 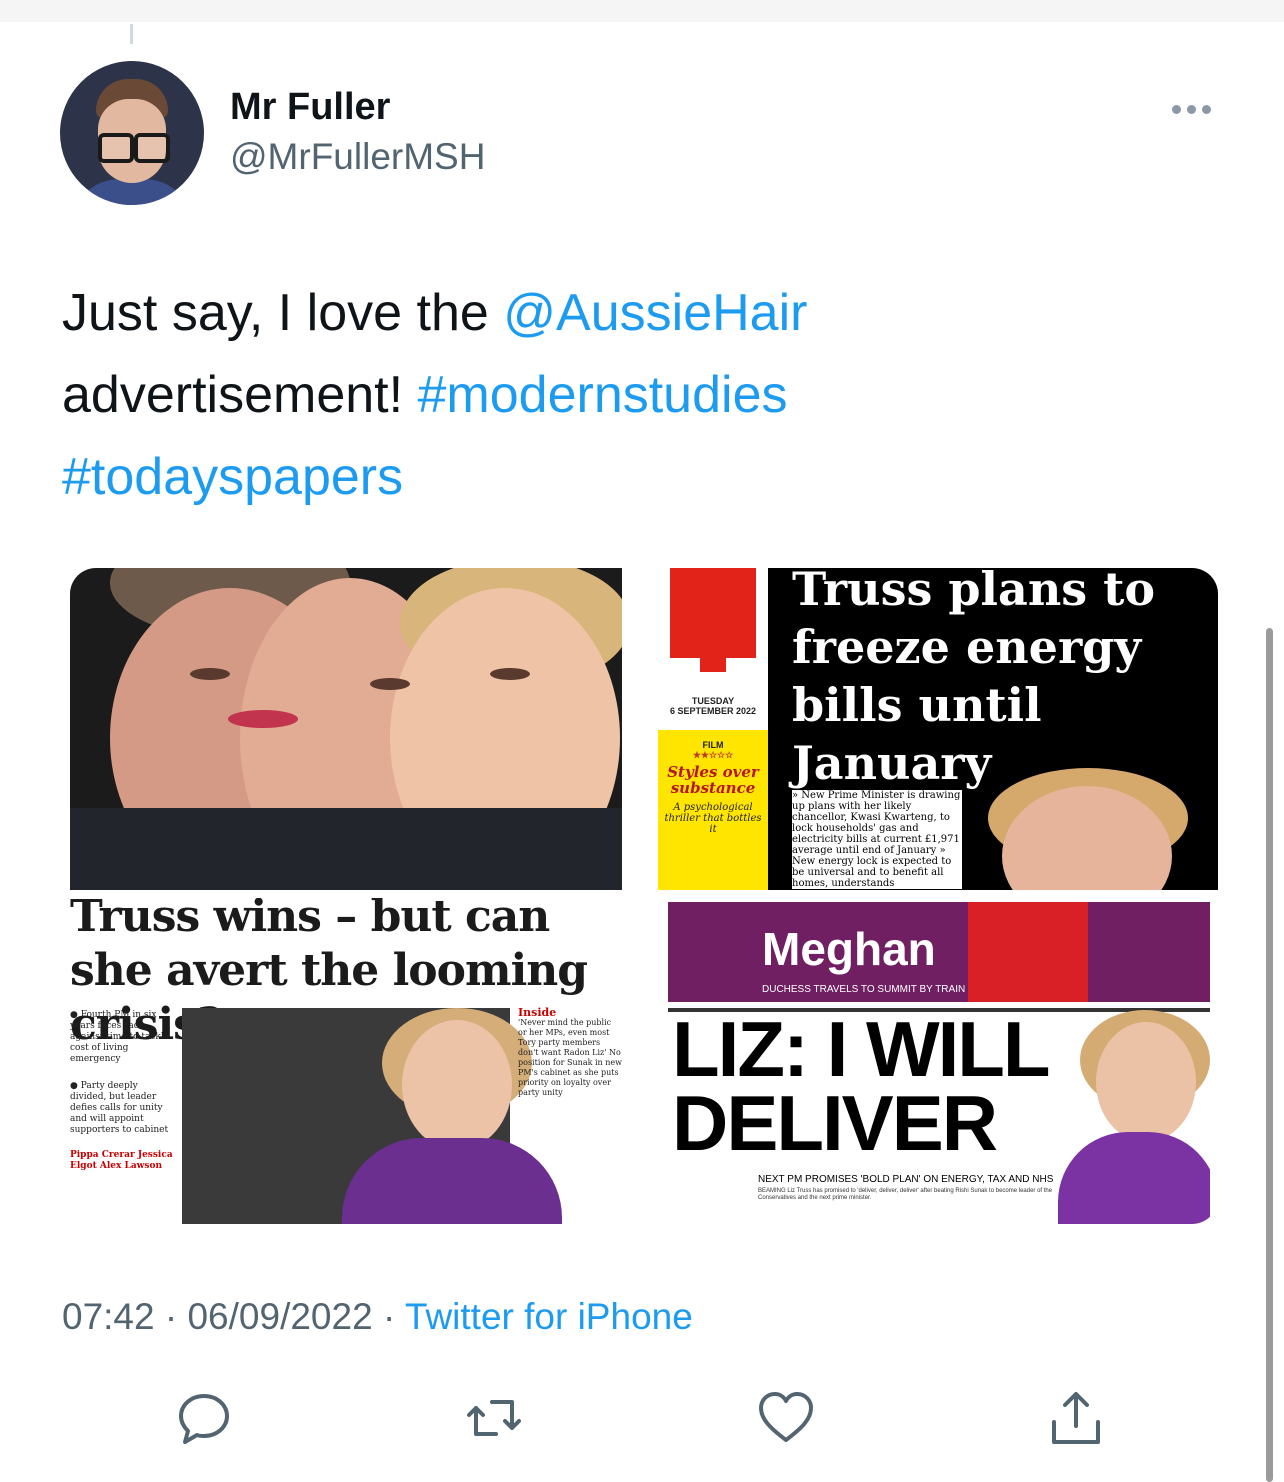 What do you see at coordinates (283, 313) in the screenshot?
I see `tweet-text-part: Just say, I love the` at bounding box center [283, 313].